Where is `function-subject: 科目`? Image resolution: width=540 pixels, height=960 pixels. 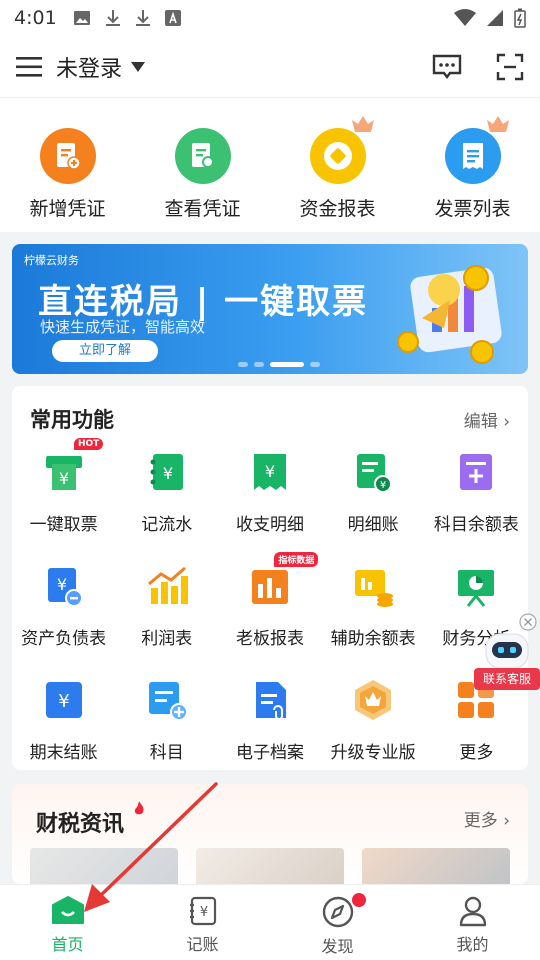 function-subject: 科目 is located at coordinates (166, 720).